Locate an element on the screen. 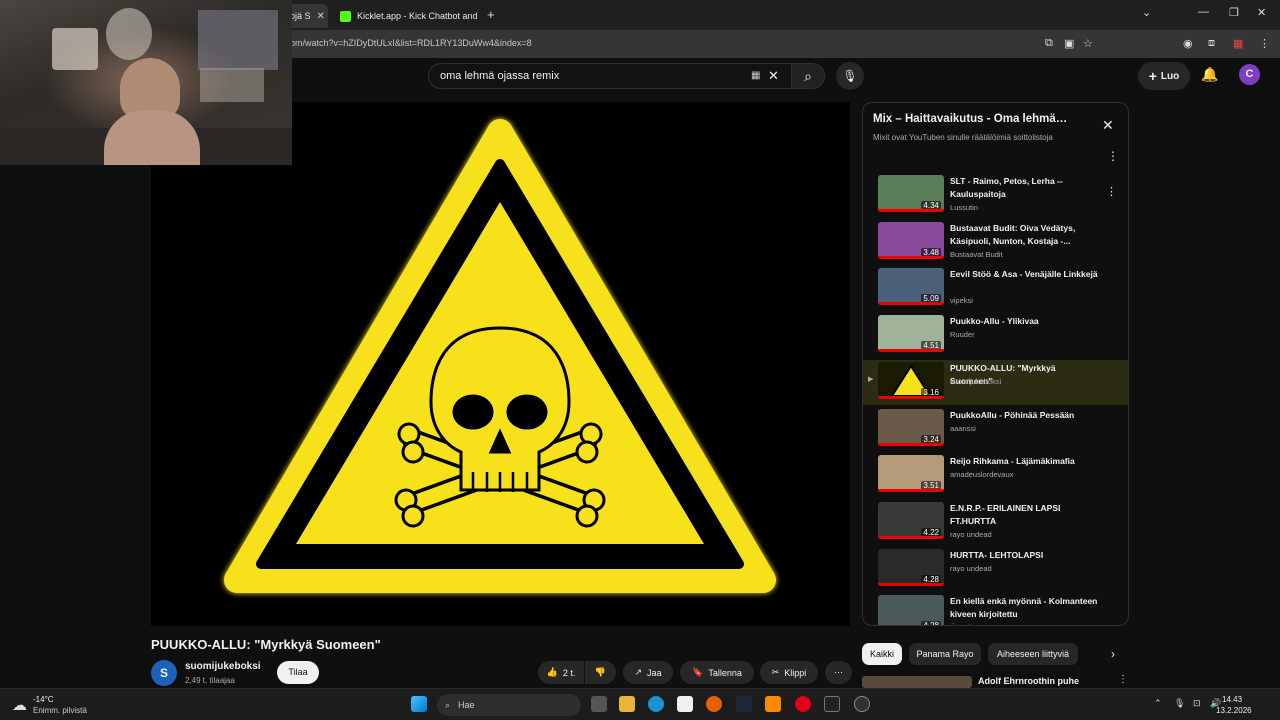 Image resolution: width=1280 pixels, height=720 pixels. tab-label: Kicklet.app - Kick Chatbot and C is located at coordinates (418, 16).